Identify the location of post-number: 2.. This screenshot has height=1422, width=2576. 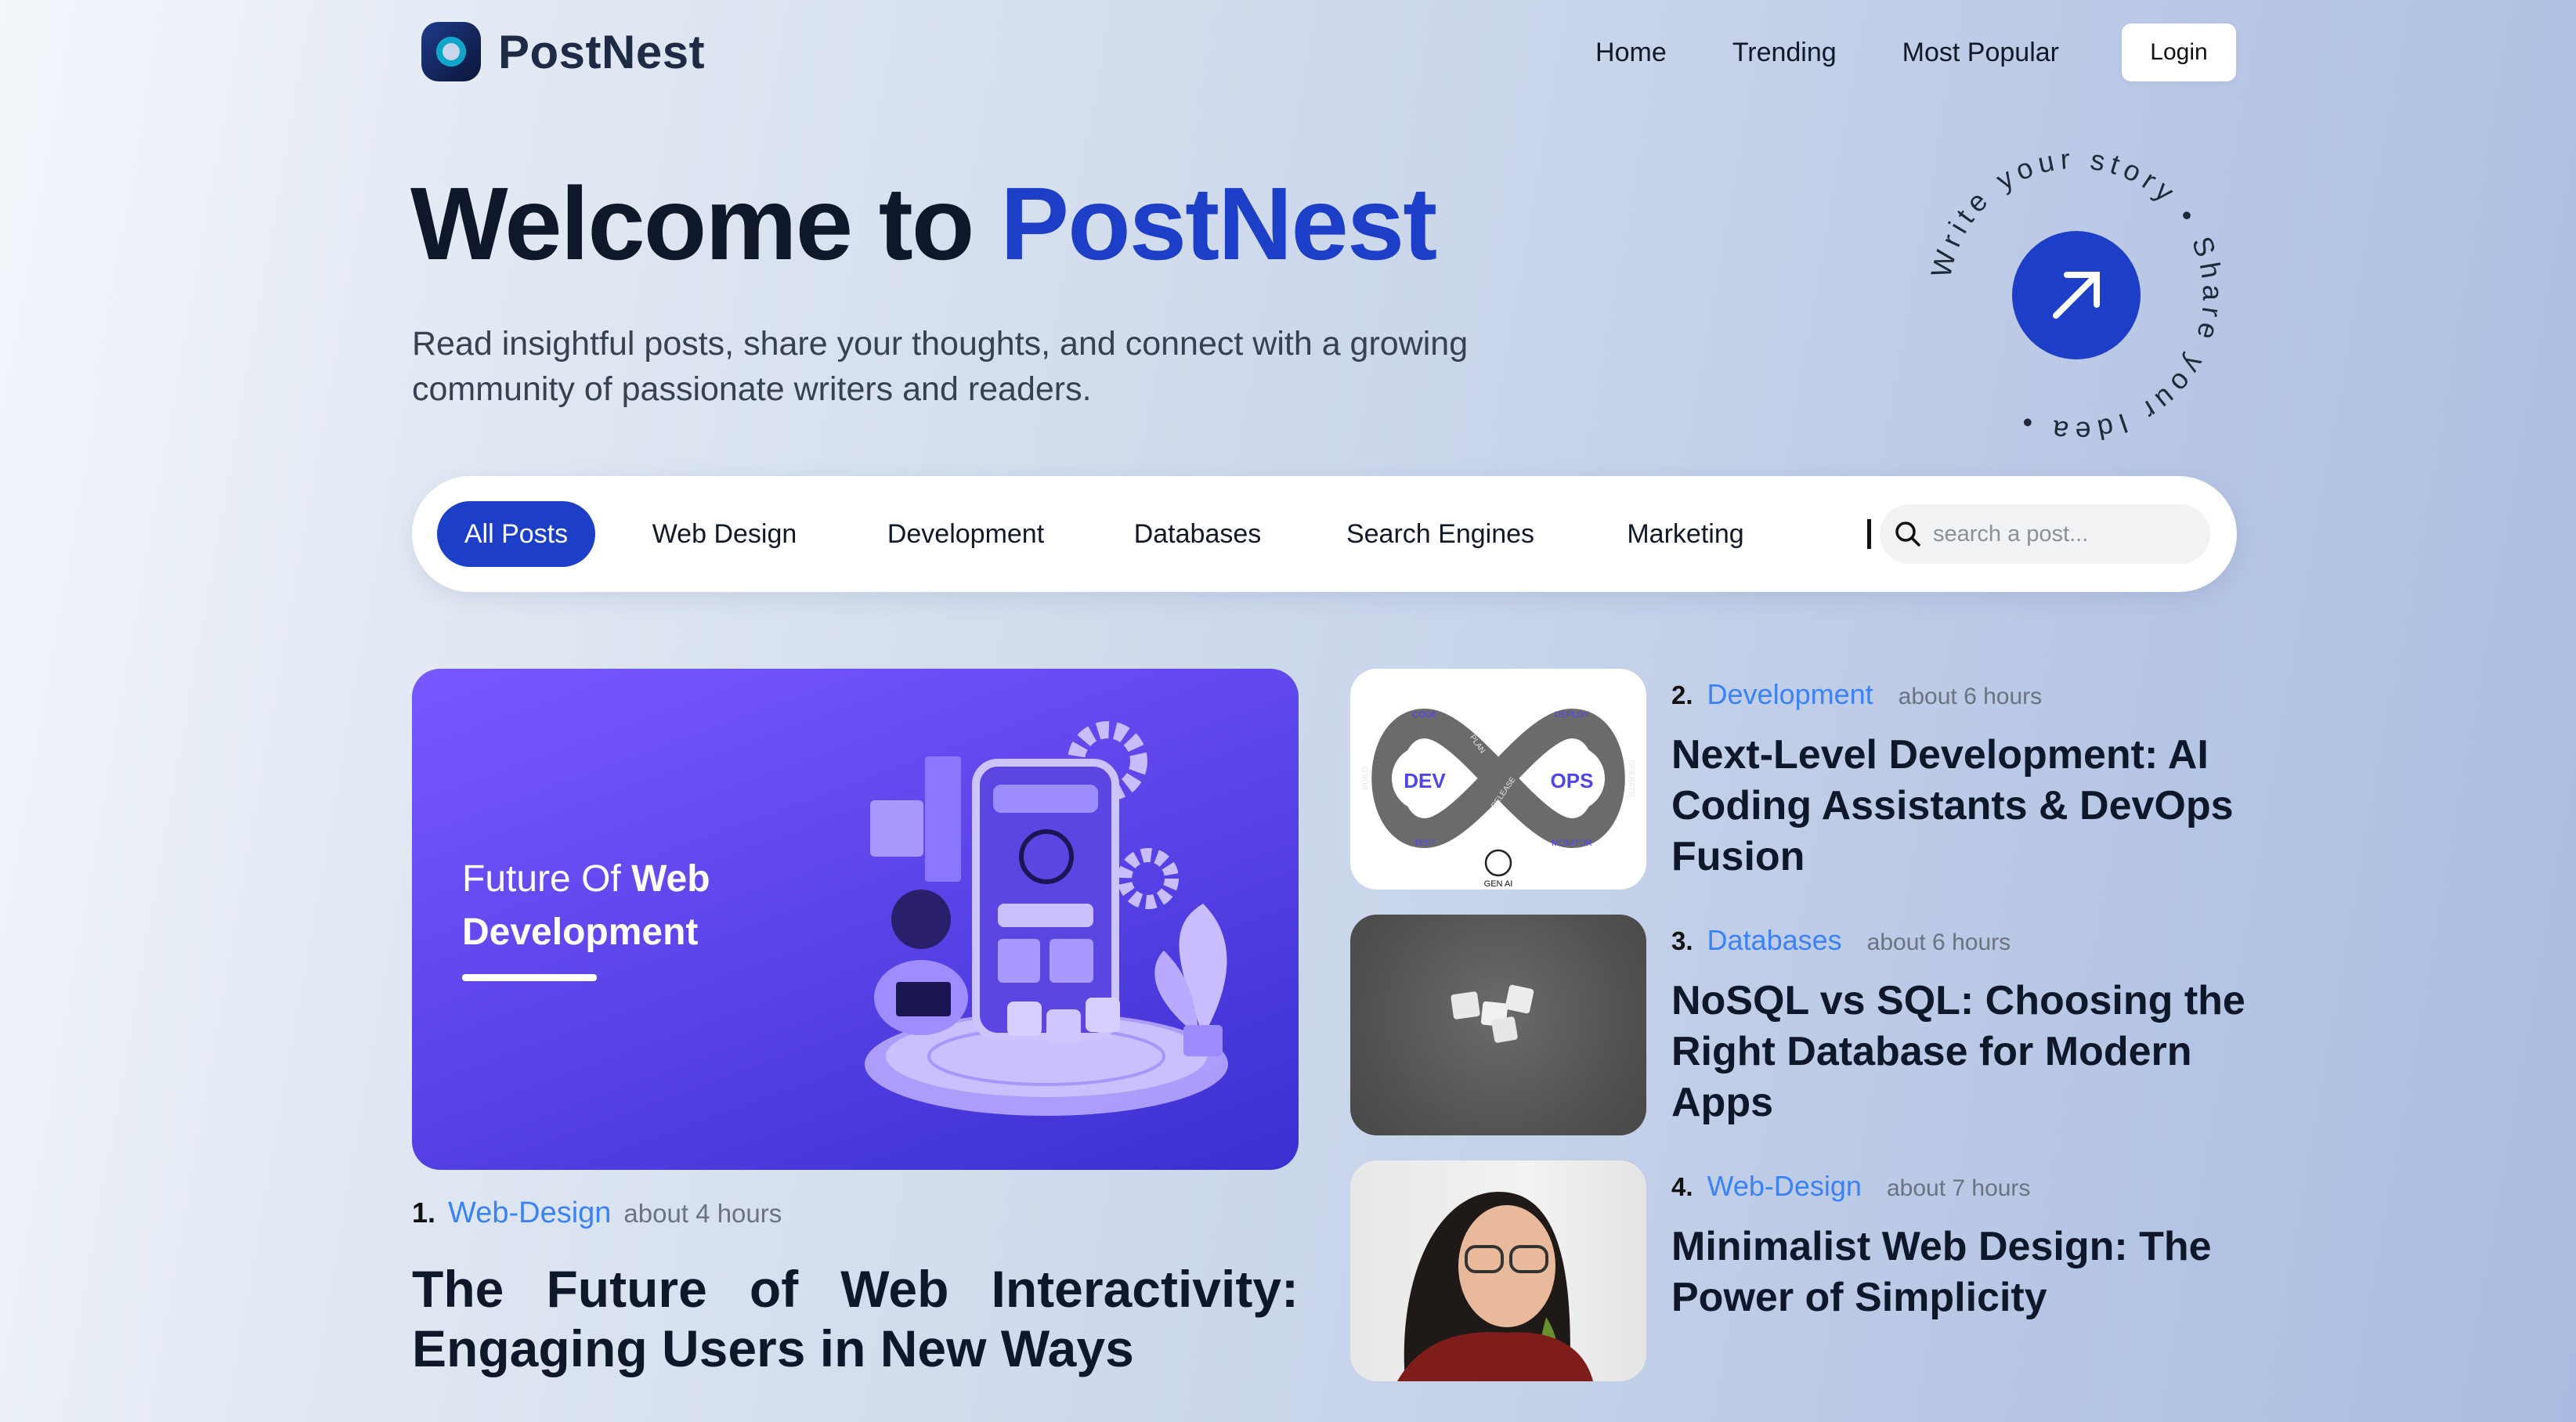
(1682, 695).